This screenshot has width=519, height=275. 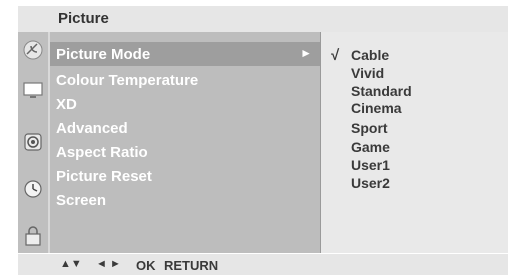 What do you see at coordinates (33, 90) in the screenshot?
I see `tv-monitor-icon` at bounding box center [33, 90].